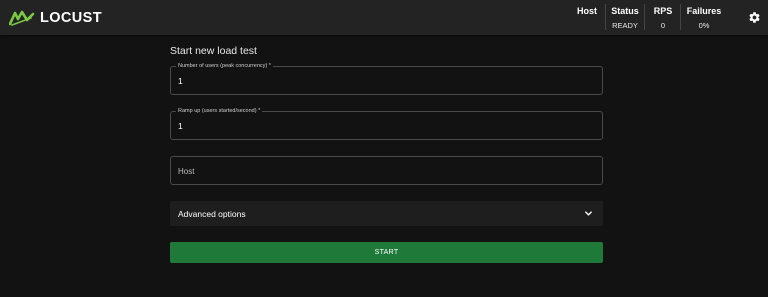  Describe the element at coordinates (663, 25) in the screenshot. I see `stat-rps-value: 0` at that location.